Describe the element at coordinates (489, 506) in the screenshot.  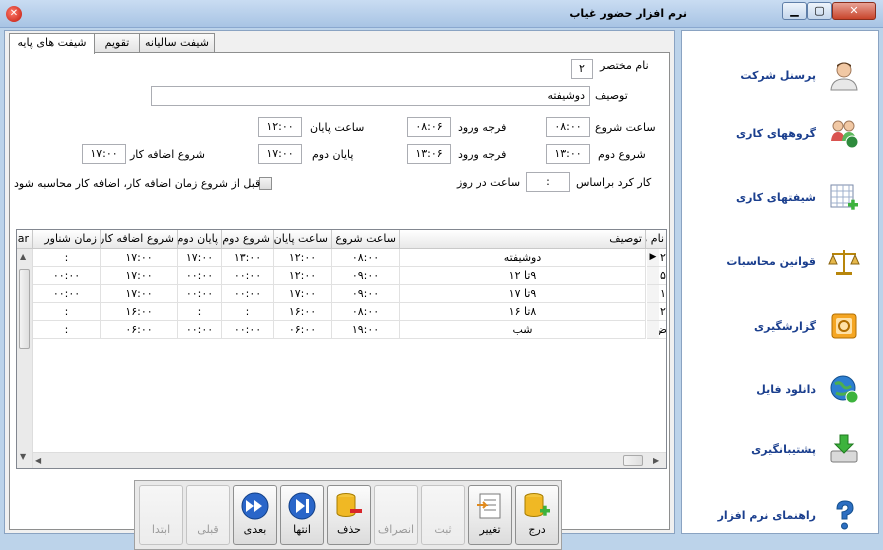
I see `edit-document-icon` at that location.